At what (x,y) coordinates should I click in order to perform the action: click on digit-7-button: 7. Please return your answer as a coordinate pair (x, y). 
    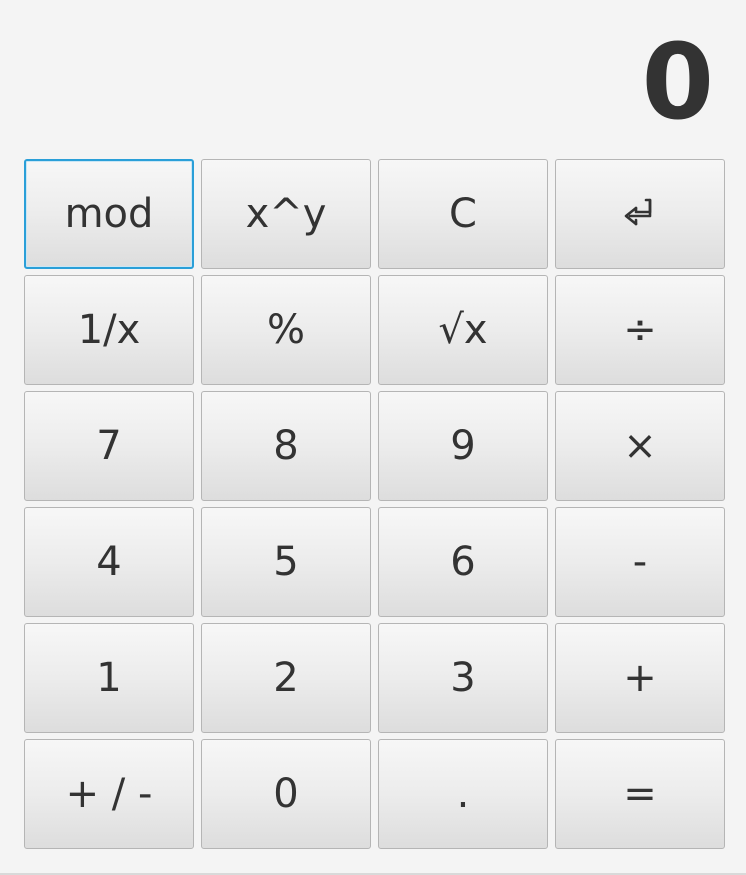
    Looking at the image, I should click on (109, 446).